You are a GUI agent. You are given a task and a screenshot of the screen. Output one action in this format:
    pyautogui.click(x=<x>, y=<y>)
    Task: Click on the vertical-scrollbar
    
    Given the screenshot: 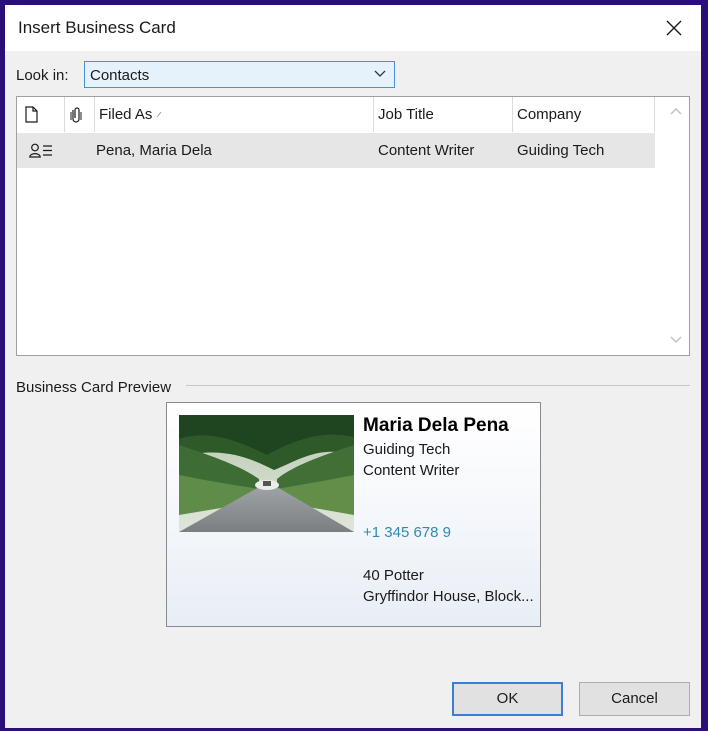 What is the action you would take?
    pyautogui.click(x=677, y=226)
    